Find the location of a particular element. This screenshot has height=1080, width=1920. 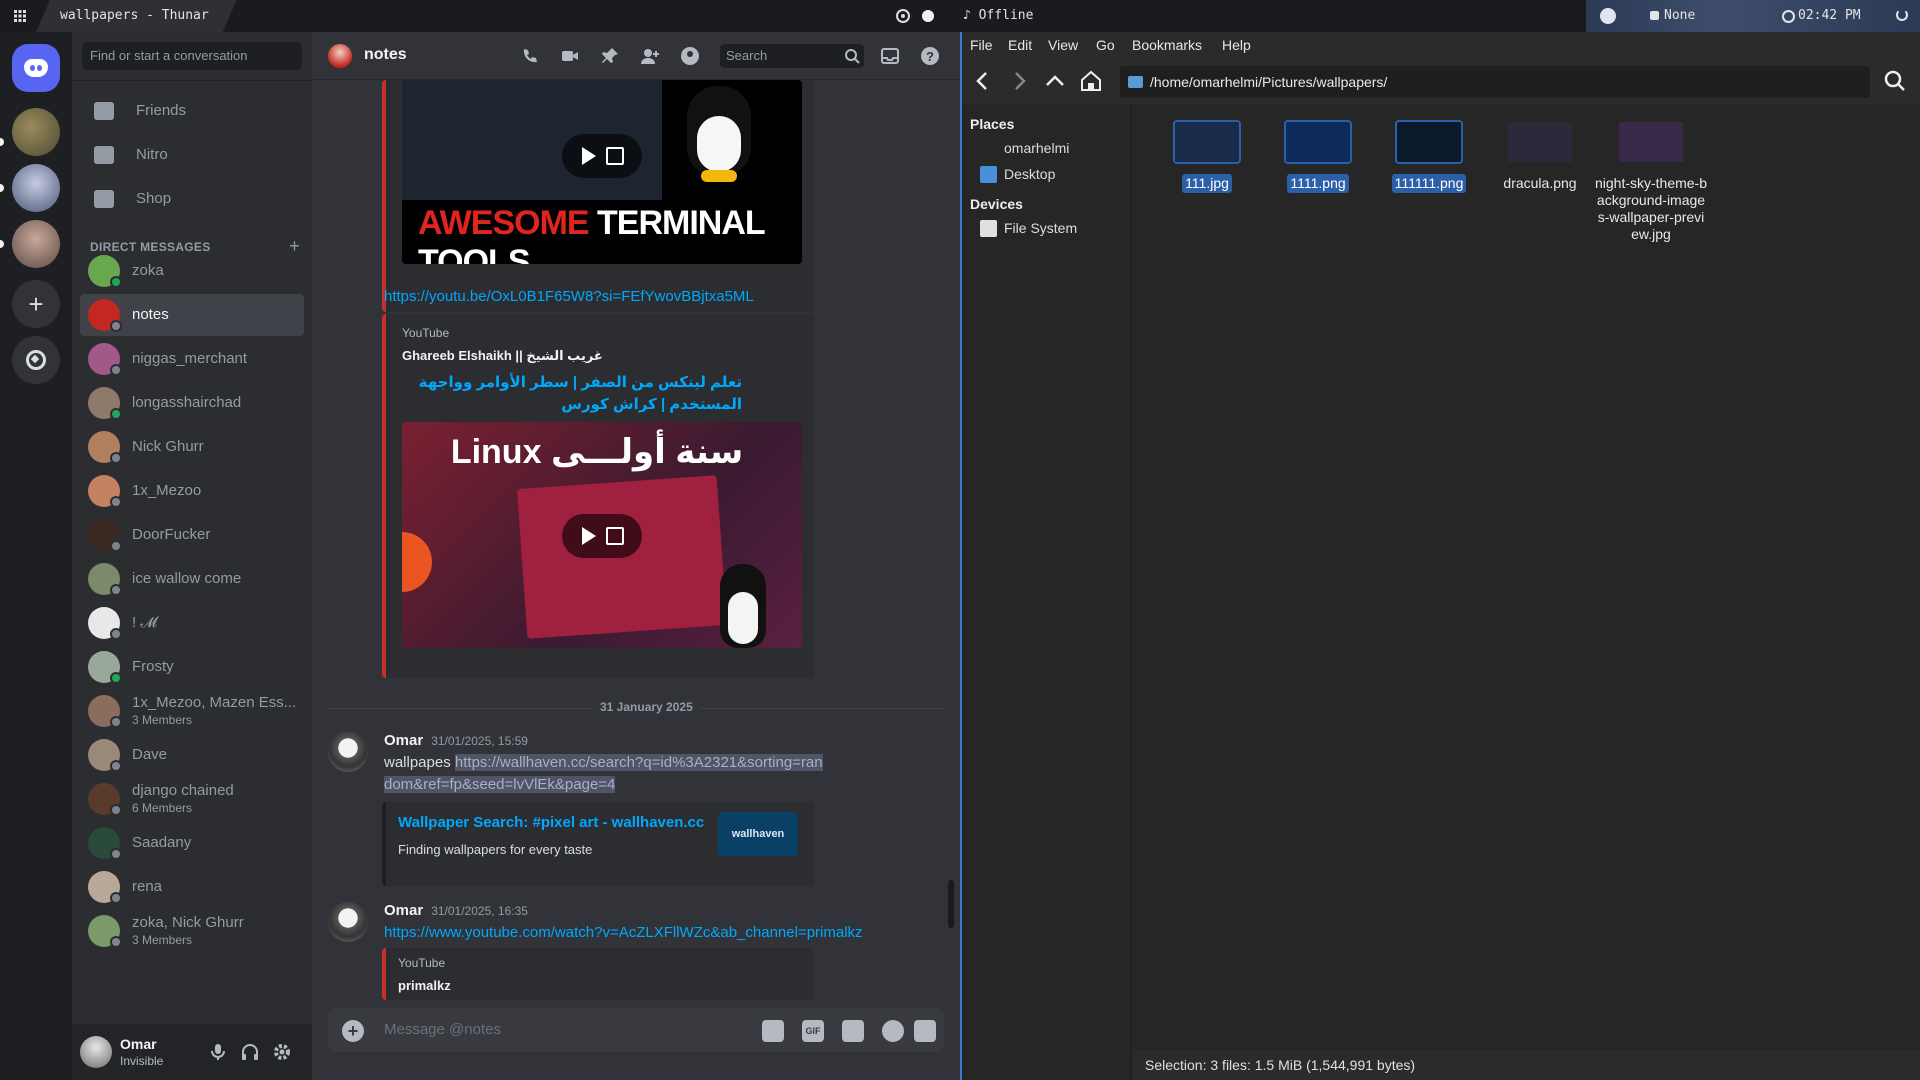

compass-icon is located at coordinates (36, 360).